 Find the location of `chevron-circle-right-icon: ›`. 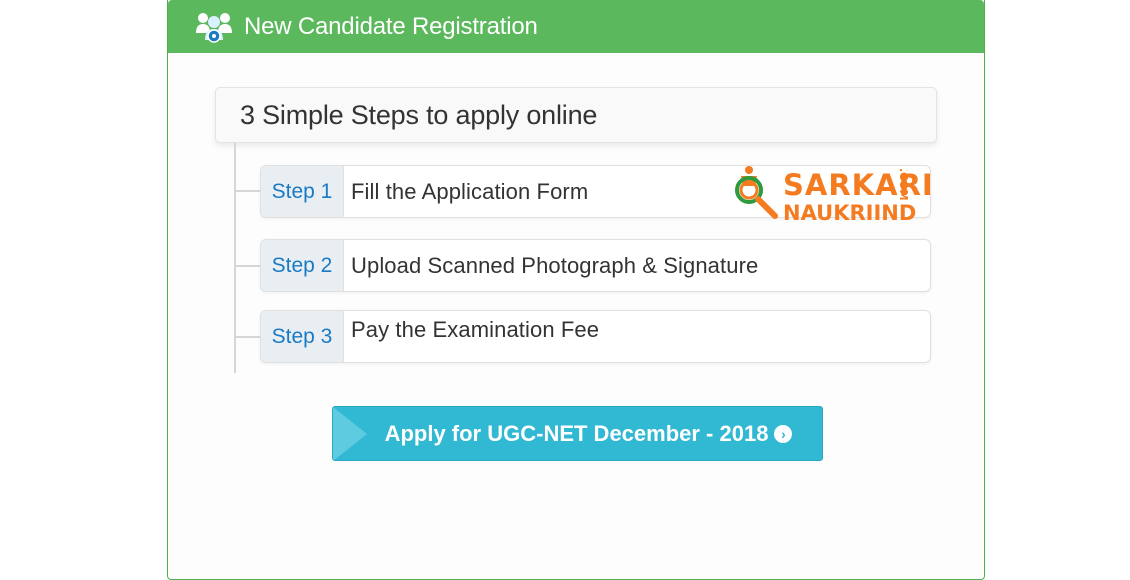

chevron-circle-right-icon: › is located at coordinates (783, 433).